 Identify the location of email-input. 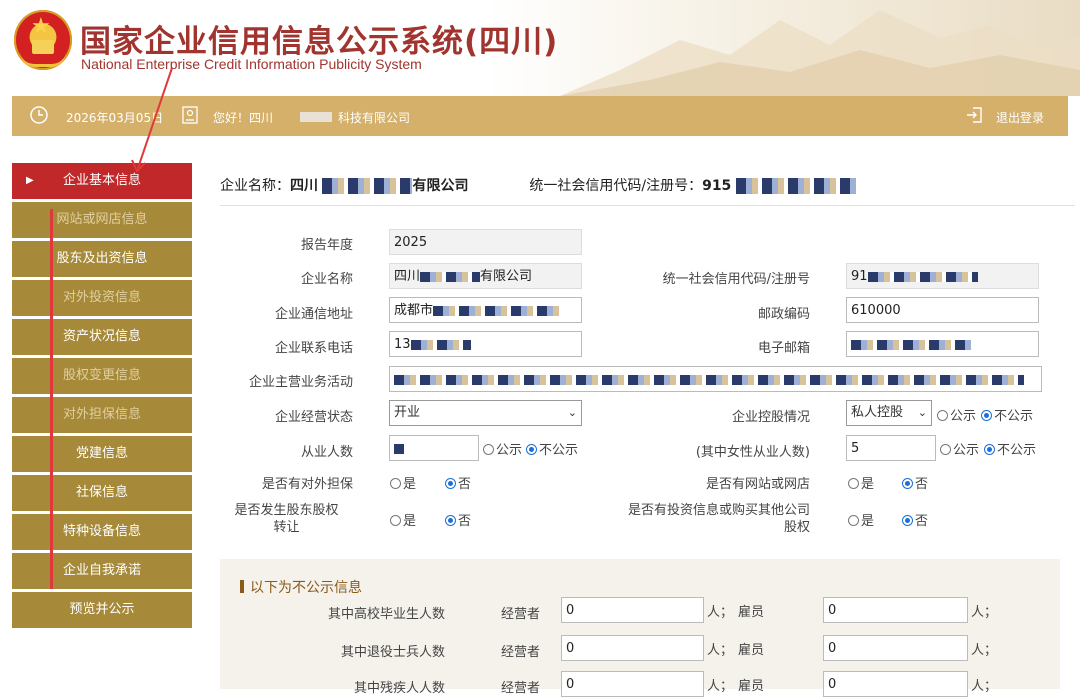
(942, 344).